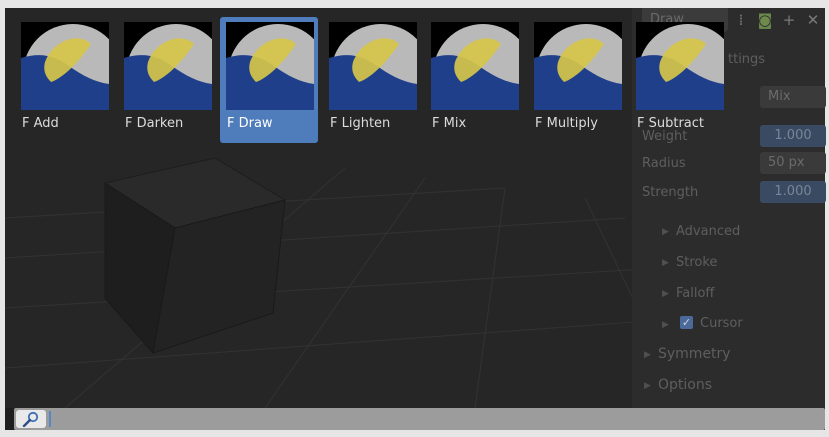  I want to click on magnifier-icon, so click(30, 419).